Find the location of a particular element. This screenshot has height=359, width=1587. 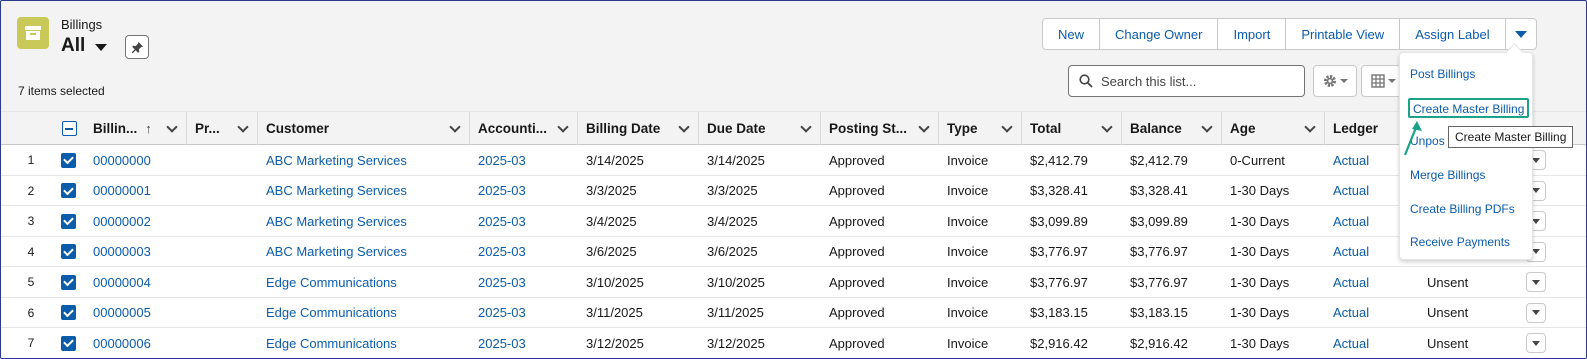

total-cell: $3,099.89 is located at coordinates (1059, 221).